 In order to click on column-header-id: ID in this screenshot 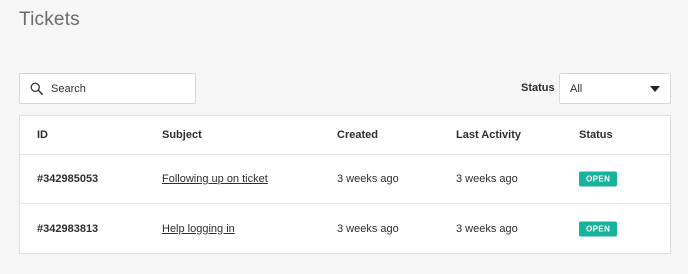, I will do `click(42, 135)`.